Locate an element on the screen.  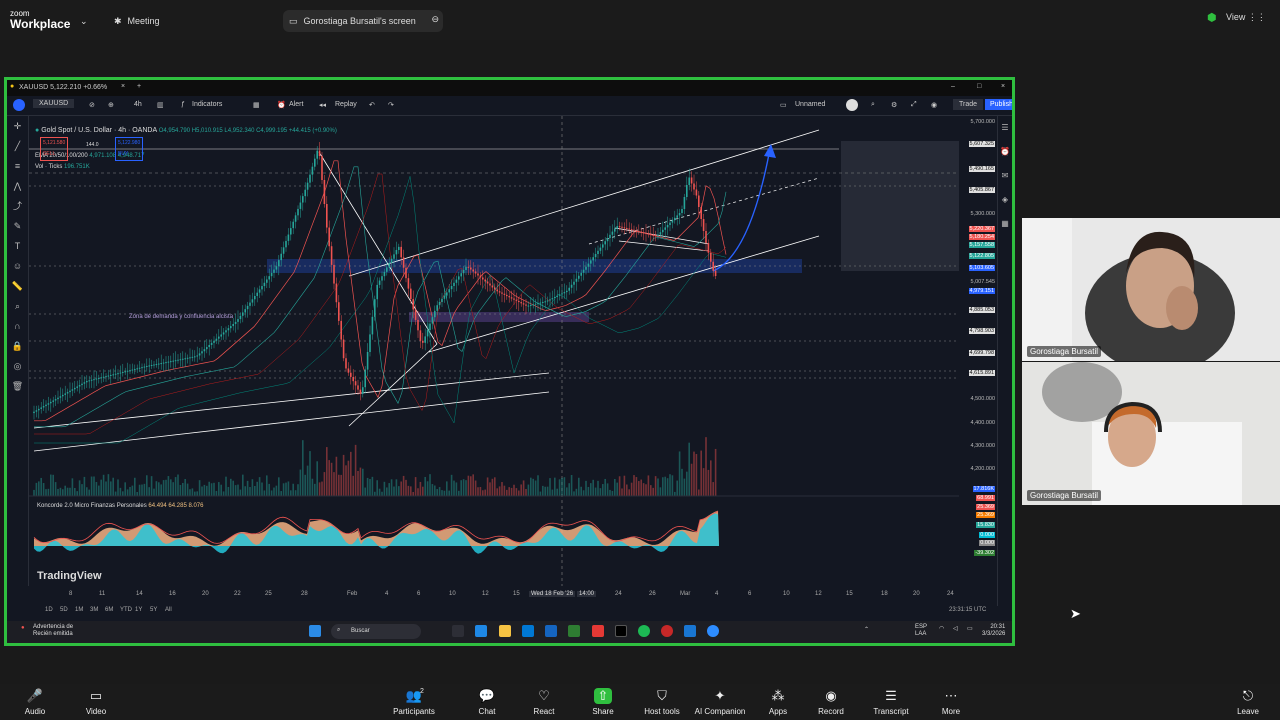
trash-tool-icon: 🗑 is located at coordinates (17, 386).